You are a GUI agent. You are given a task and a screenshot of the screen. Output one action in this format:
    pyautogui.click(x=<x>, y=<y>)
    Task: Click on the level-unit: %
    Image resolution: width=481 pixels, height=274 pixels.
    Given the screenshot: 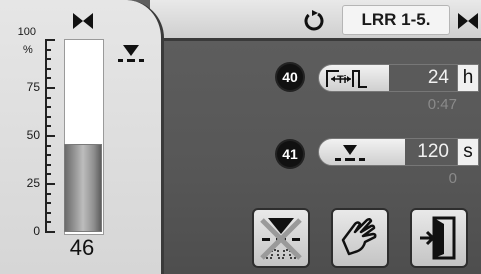 What is the action you would take?
    pyautogui.click(x=28, y=50)
    